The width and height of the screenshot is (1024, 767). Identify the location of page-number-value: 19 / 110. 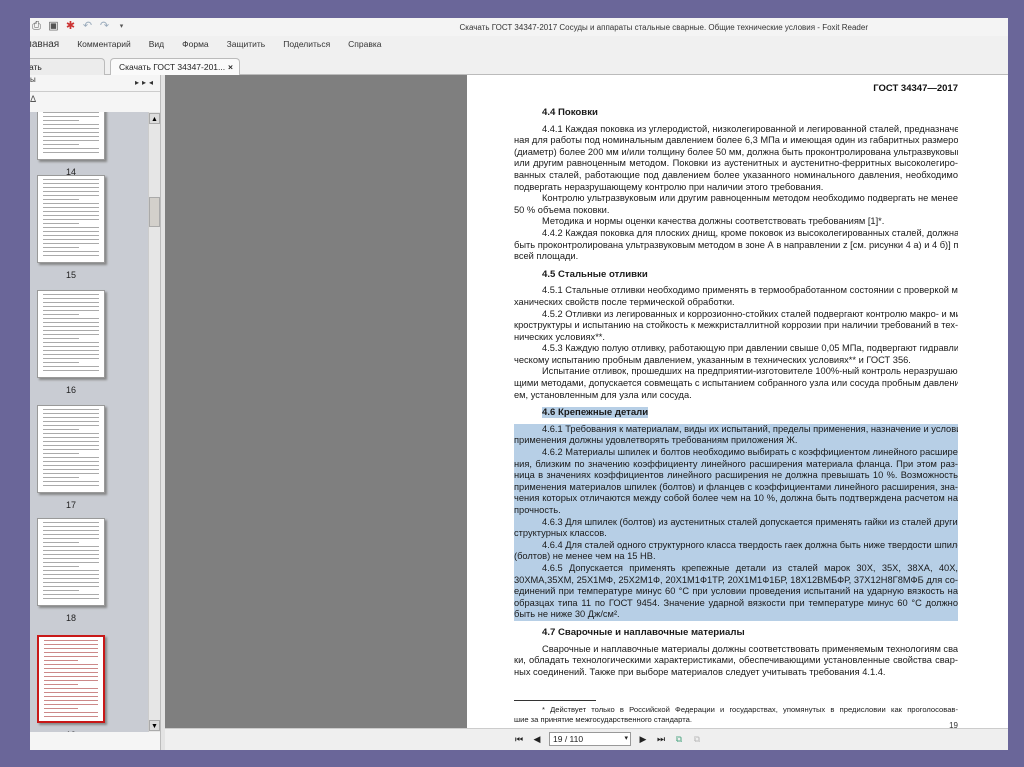
(568, 739).